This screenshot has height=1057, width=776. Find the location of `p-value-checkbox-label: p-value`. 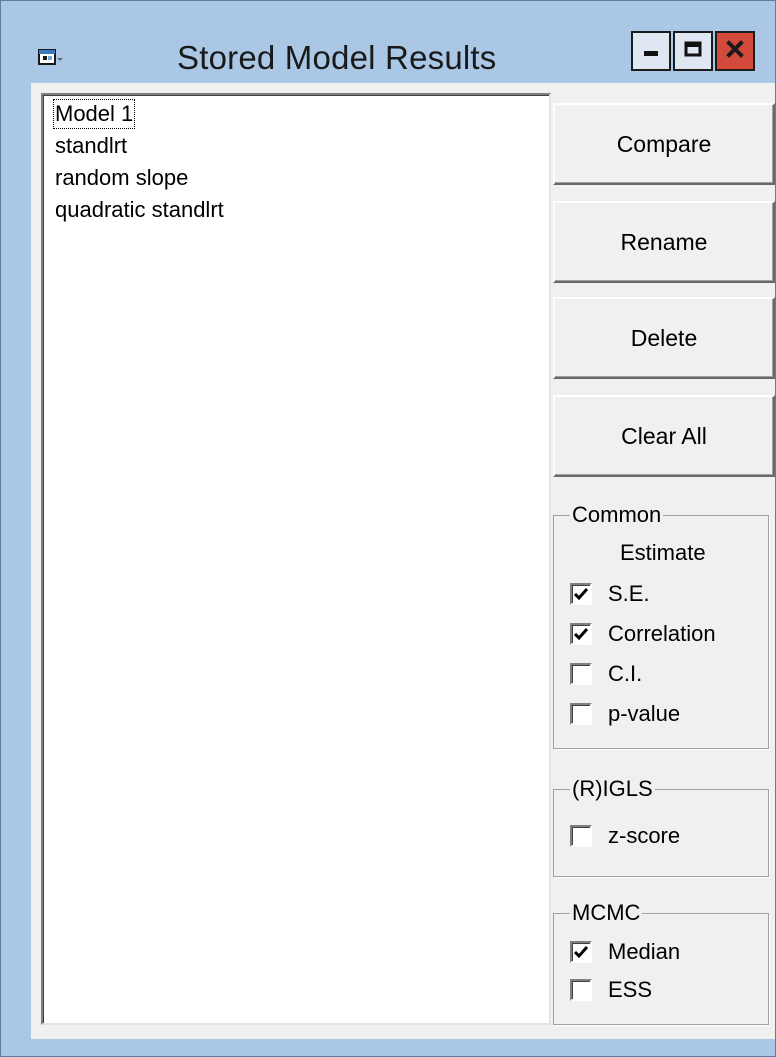

p-value-checkbox-label: p-value is located at coordinates (644, 713).